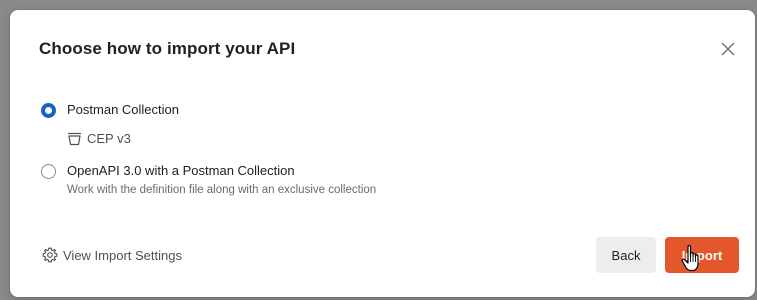 The height and width of the screenshot is (300, 757). What do you see at coordinates (109, 138) in the screenshot?
I see `collection-version-label: CEP v3` at bounding box center [109, 138].